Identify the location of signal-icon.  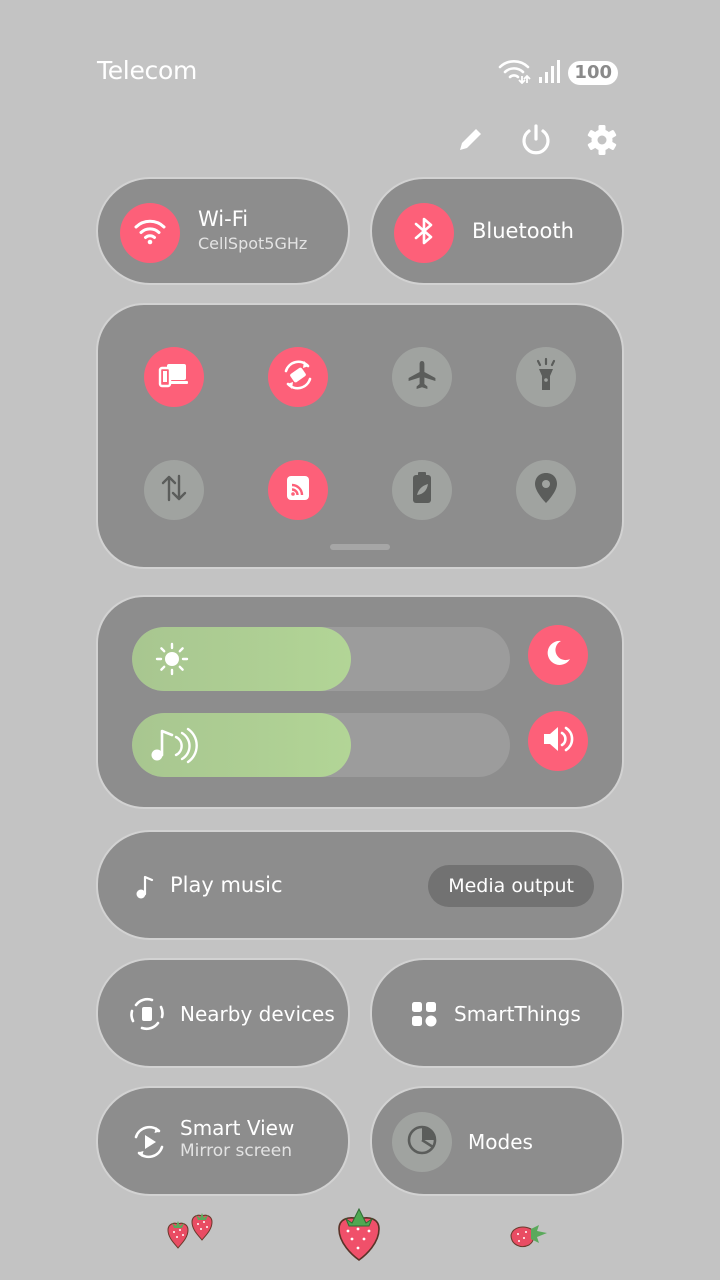
(550, 73).